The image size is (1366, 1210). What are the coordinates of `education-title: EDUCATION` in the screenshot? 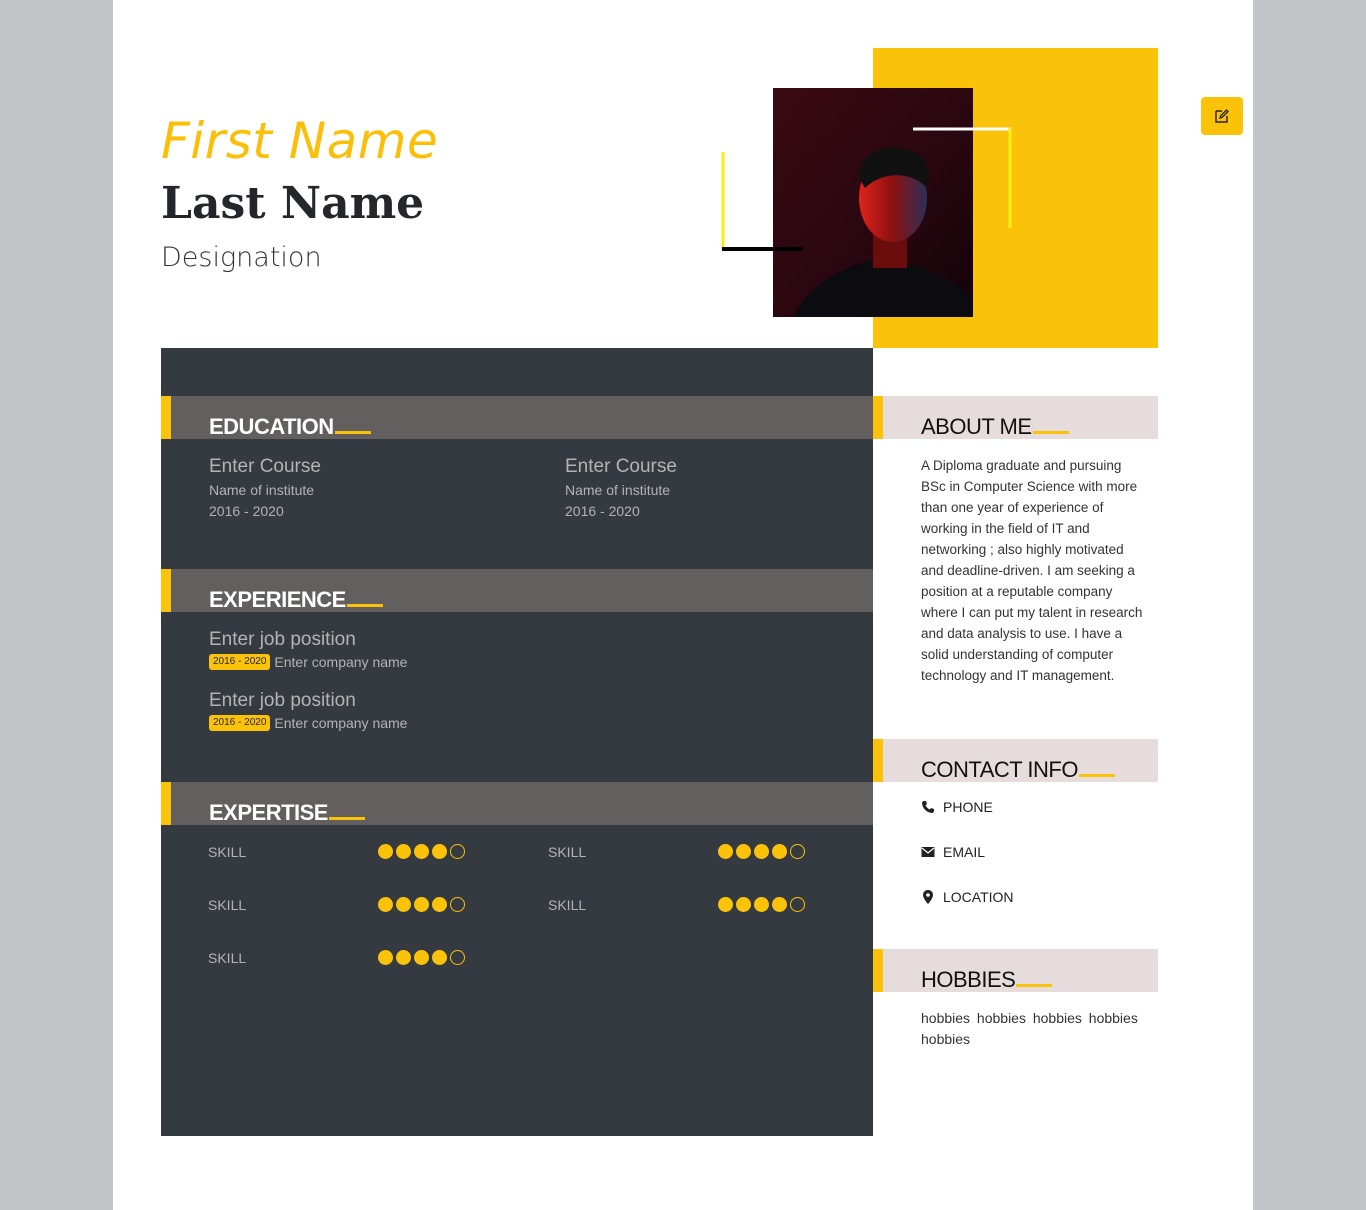 It's located at (271, 426).